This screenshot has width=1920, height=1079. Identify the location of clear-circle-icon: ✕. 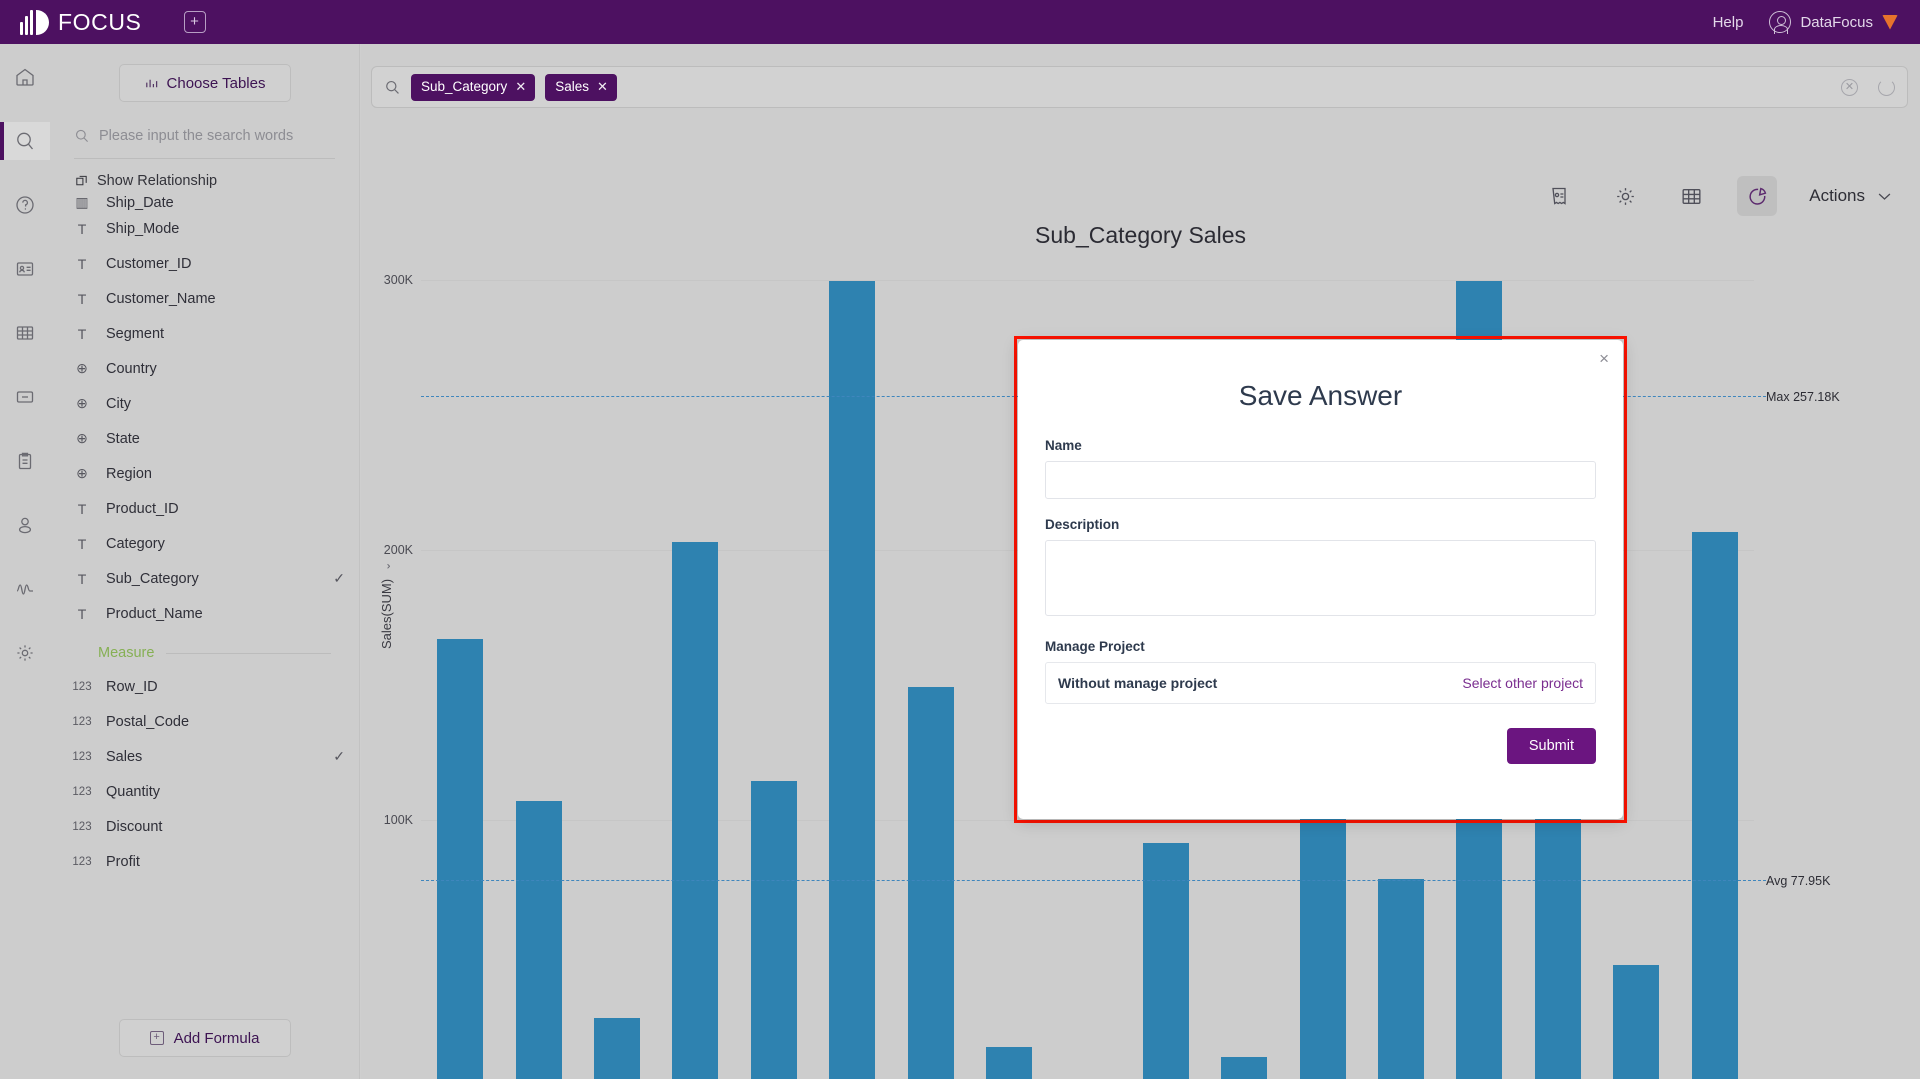
(1849, 87).